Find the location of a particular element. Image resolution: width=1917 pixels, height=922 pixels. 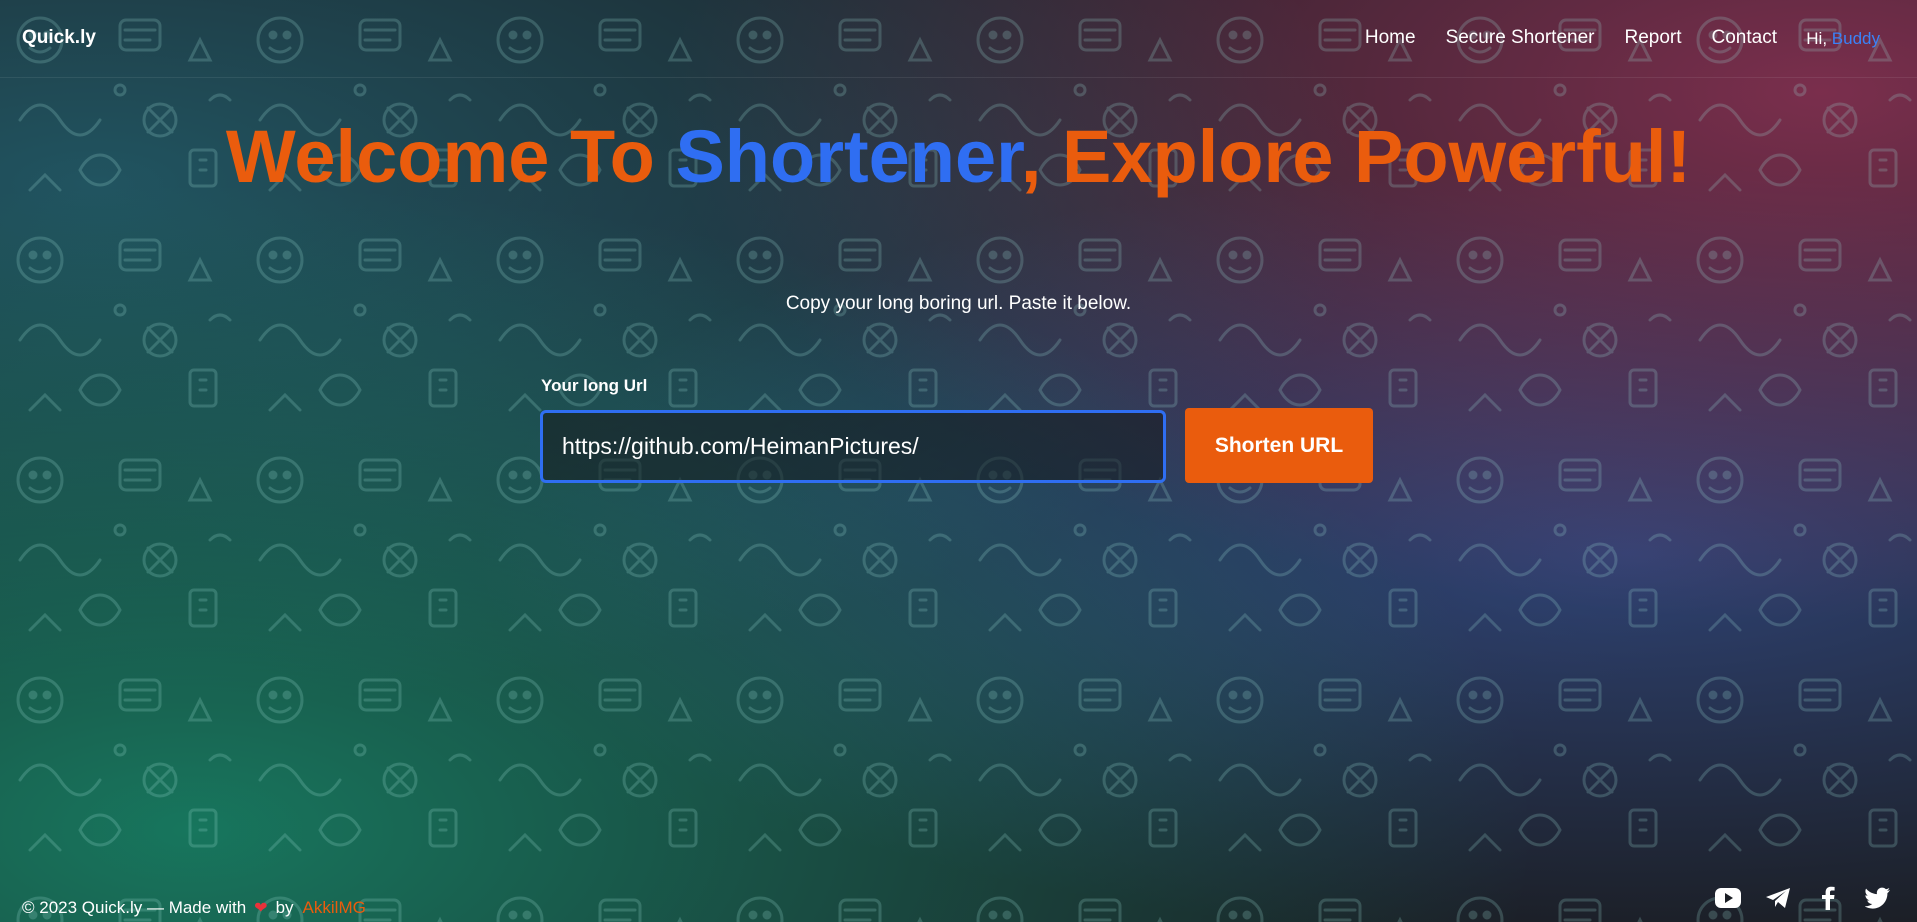

hero-title: Welcome To Shortener, Explore Powerful! is located at coordinates (958, 157).